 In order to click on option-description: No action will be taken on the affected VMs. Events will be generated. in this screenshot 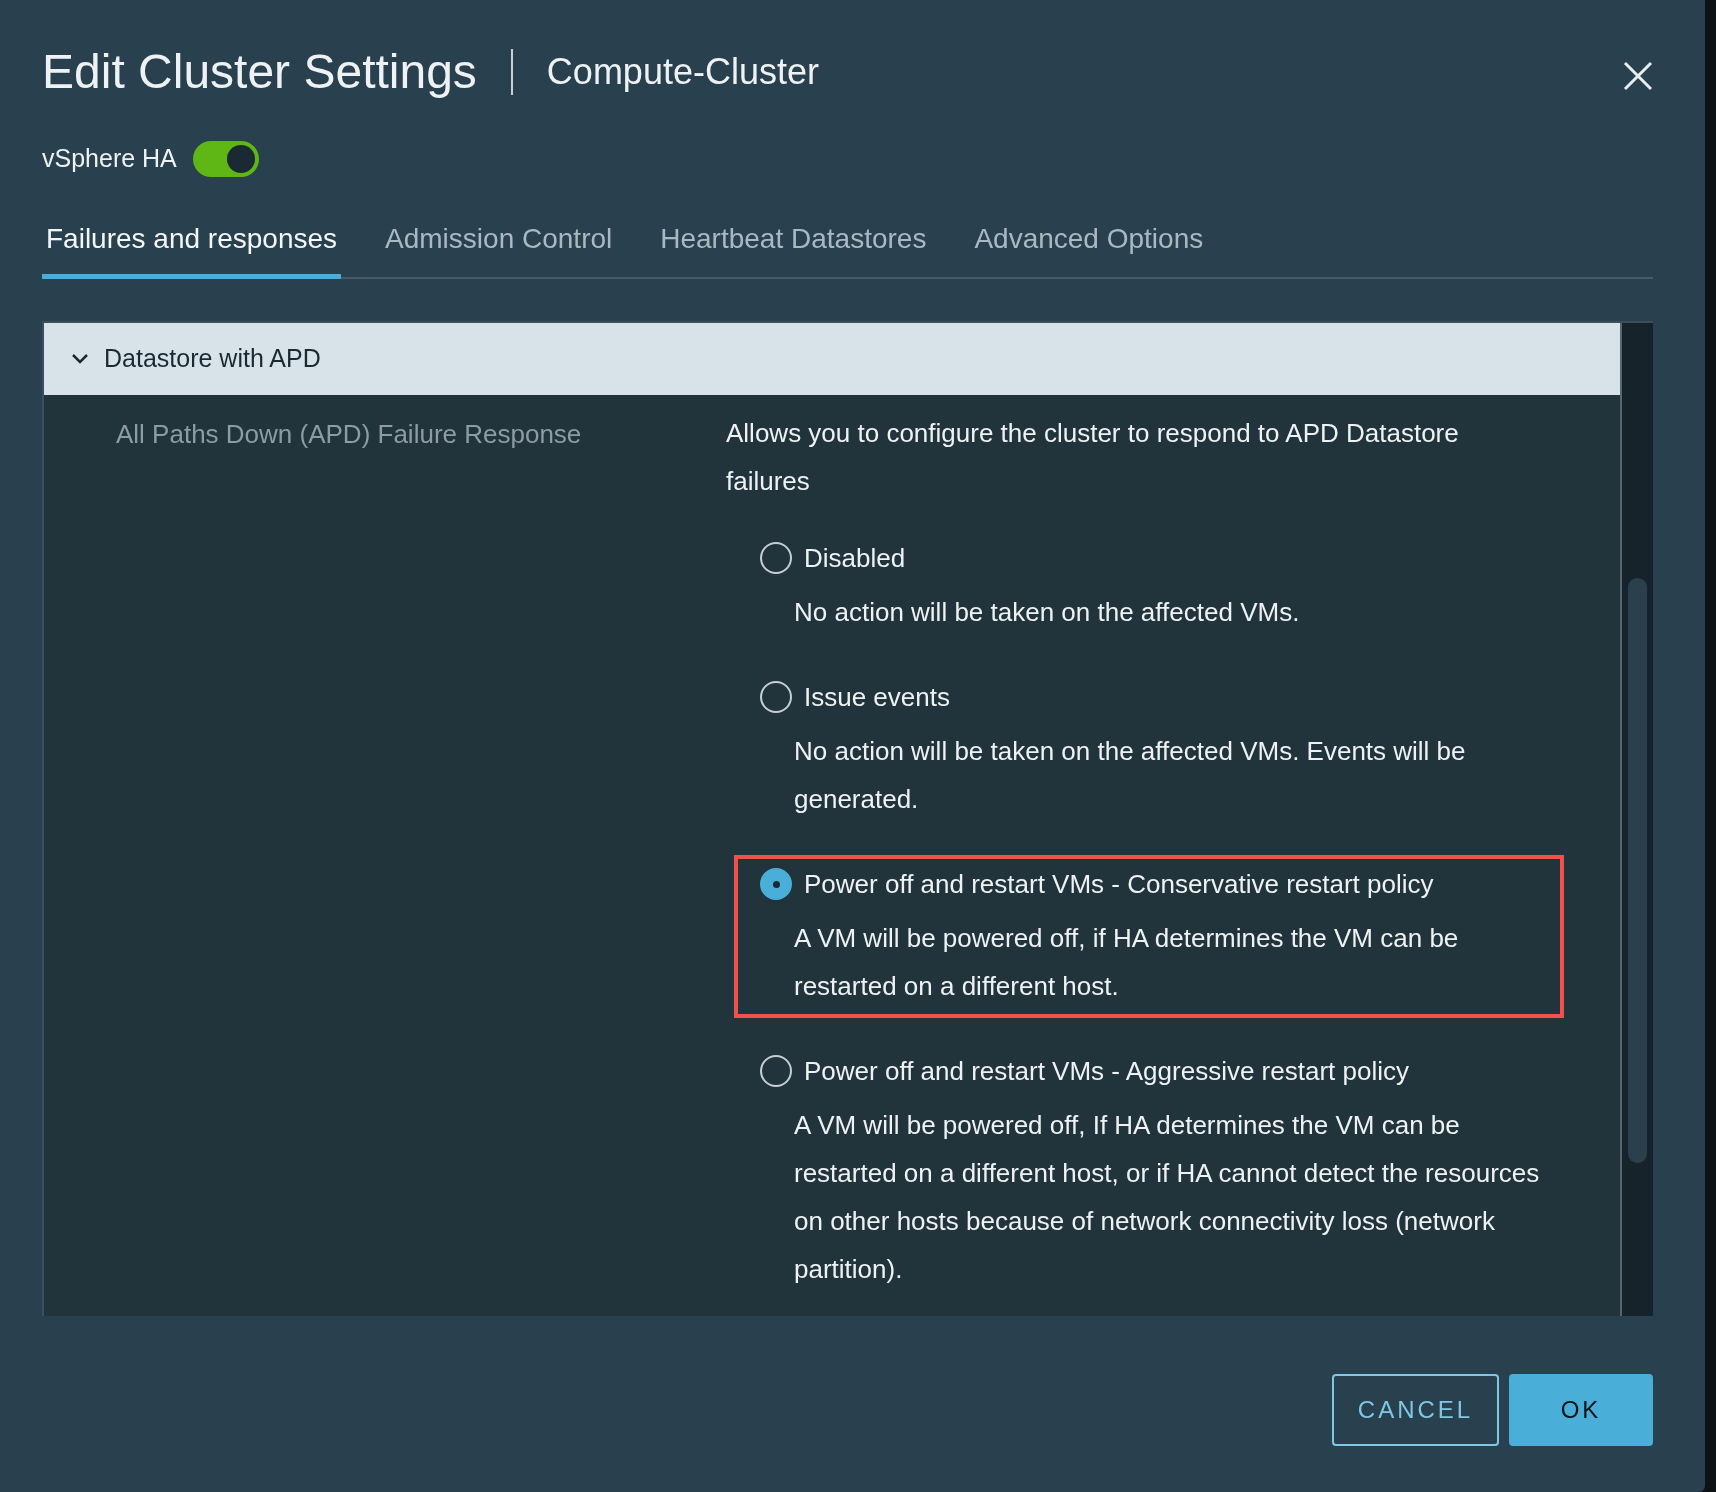, I will do `click(1130, 775)`.